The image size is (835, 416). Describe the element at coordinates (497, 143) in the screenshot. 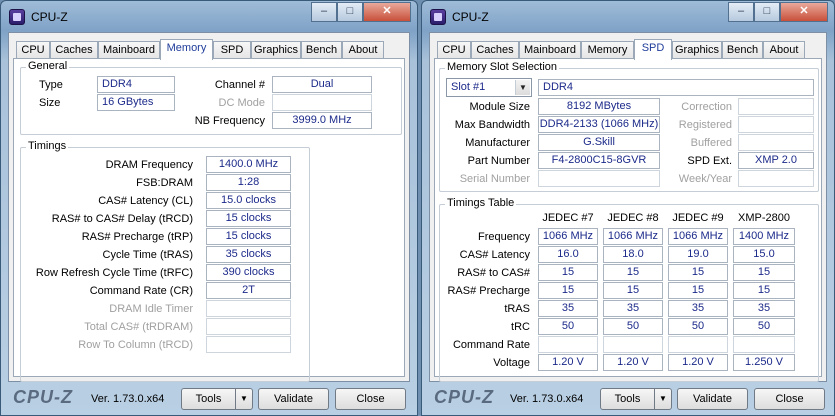

I see `manufacturer-label: Manufacturer` at that location.